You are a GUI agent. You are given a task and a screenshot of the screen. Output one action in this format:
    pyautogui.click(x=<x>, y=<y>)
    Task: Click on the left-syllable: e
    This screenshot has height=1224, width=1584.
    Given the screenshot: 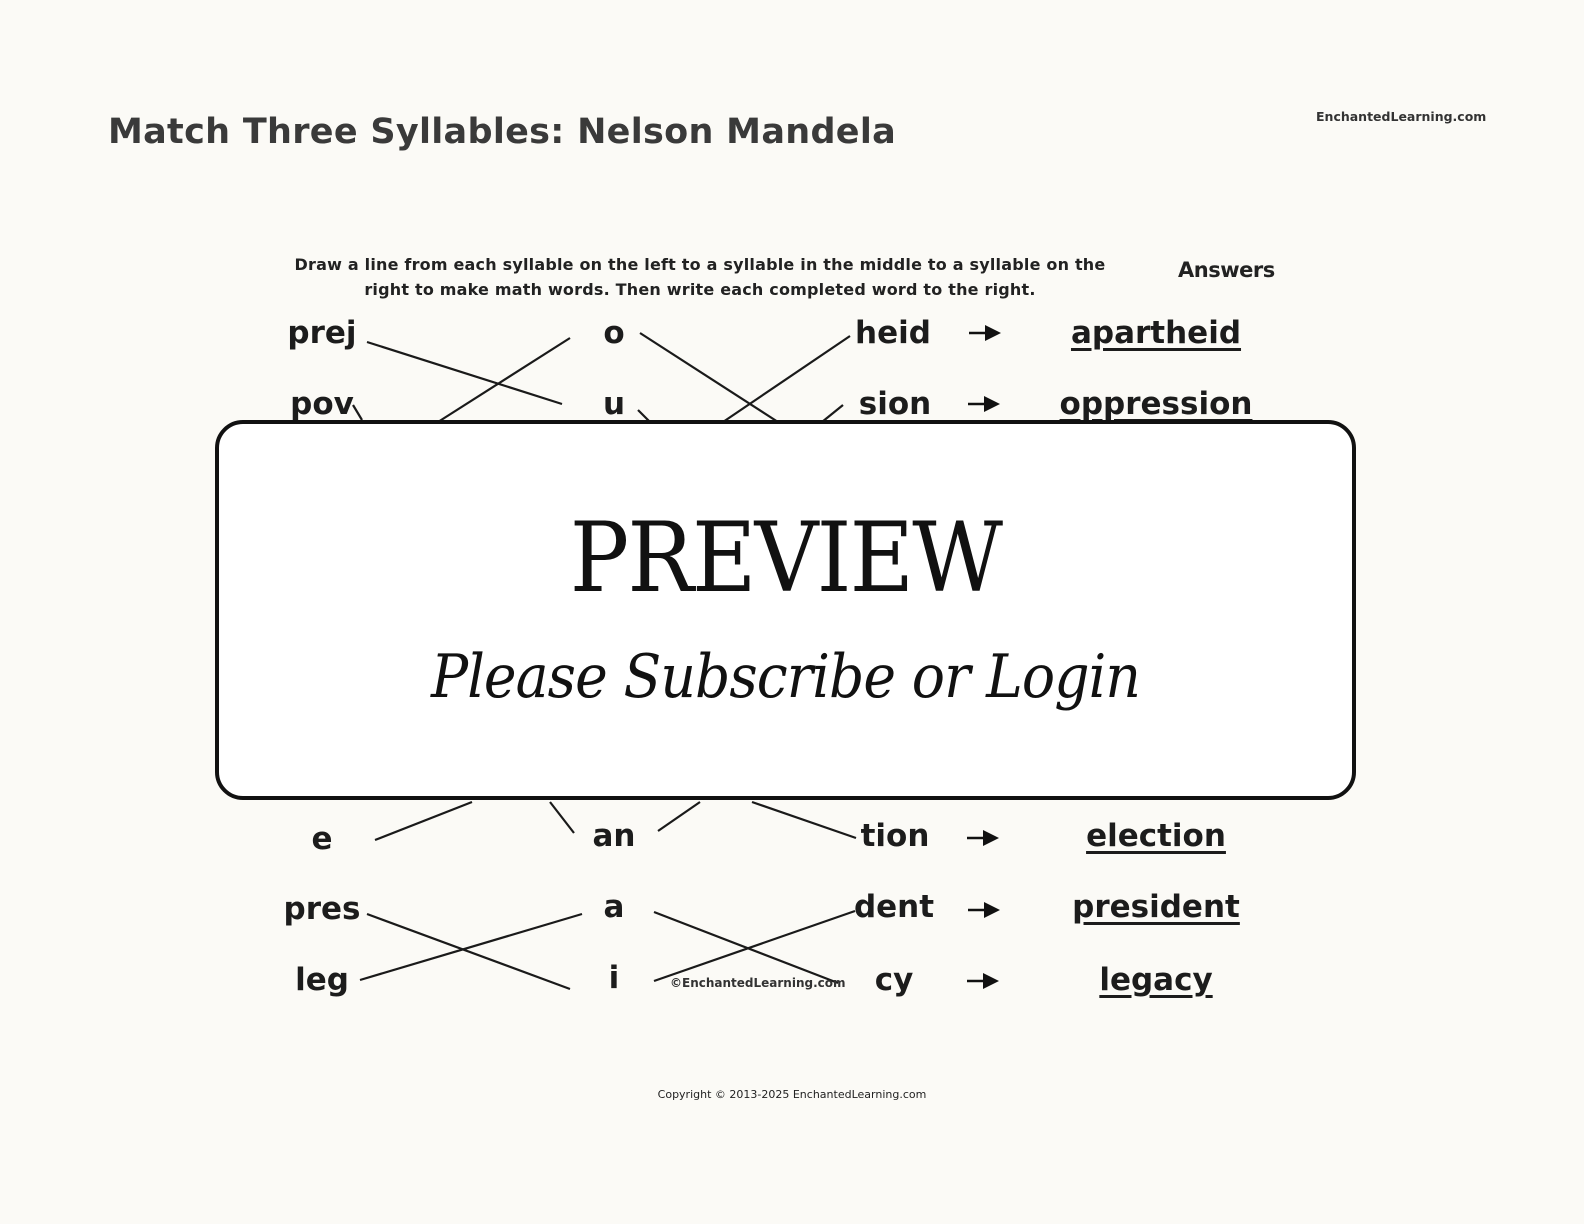 What is the action you would take?
    pyautogui.click(x=322, y=839)
    